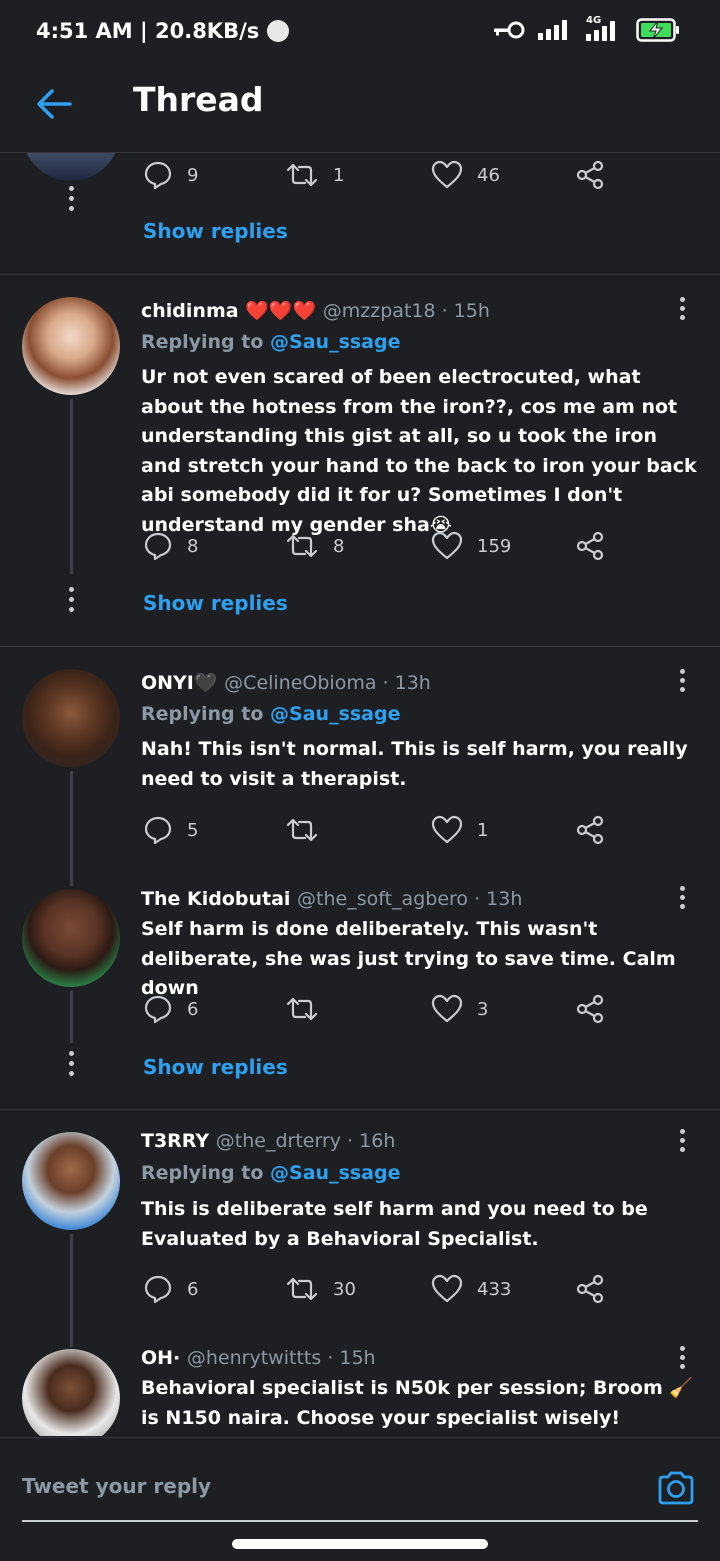 Image resolution: width=720 pixels, height=1561 pixels. What do you see at coordinates (360, 31) in the screenshot?
I see `status-bar: 4:51 AM | 20.8KB/s 4G` at bounding box center [360, 31].